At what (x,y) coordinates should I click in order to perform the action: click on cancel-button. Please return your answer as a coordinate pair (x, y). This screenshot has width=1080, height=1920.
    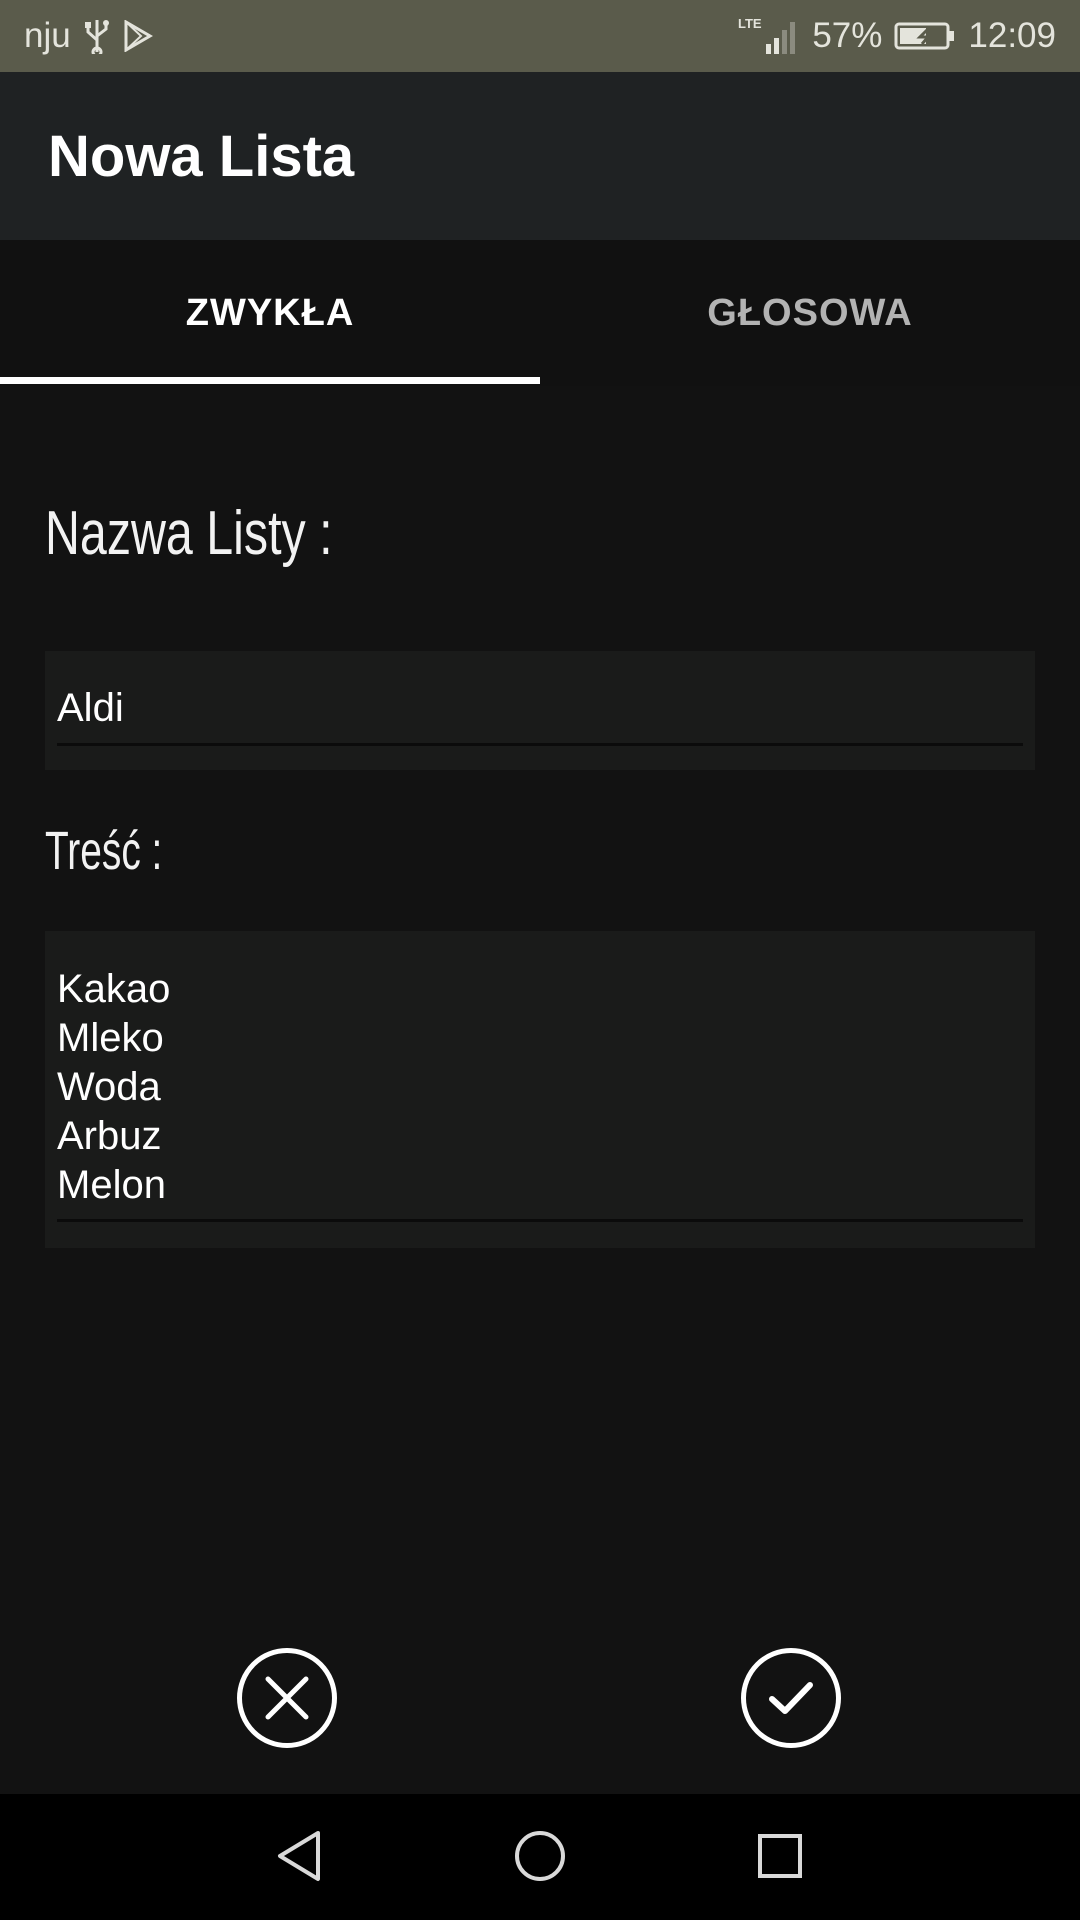
    Looking at the image, I should click on (287, 1698).